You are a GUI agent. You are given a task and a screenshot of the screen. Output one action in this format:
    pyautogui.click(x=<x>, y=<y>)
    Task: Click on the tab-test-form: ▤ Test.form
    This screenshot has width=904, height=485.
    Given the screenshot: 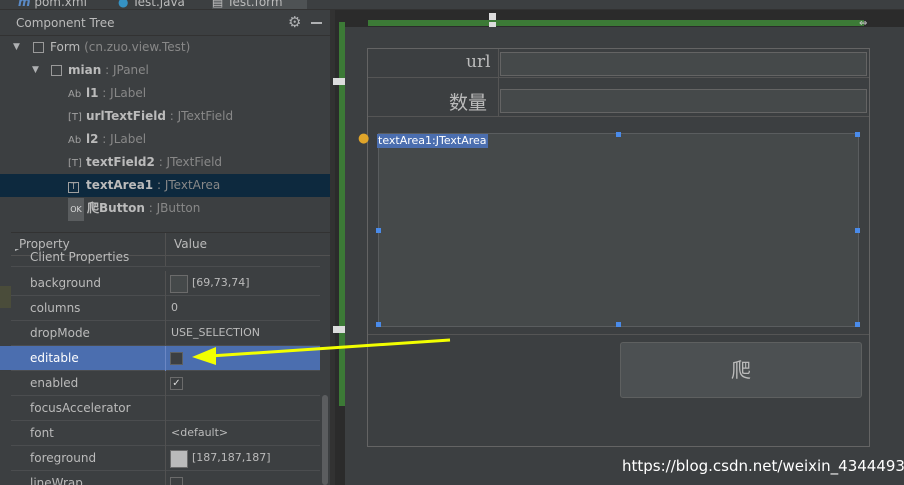 What is the action you would take?
    pyautogui.click(x=259, y=4)
    